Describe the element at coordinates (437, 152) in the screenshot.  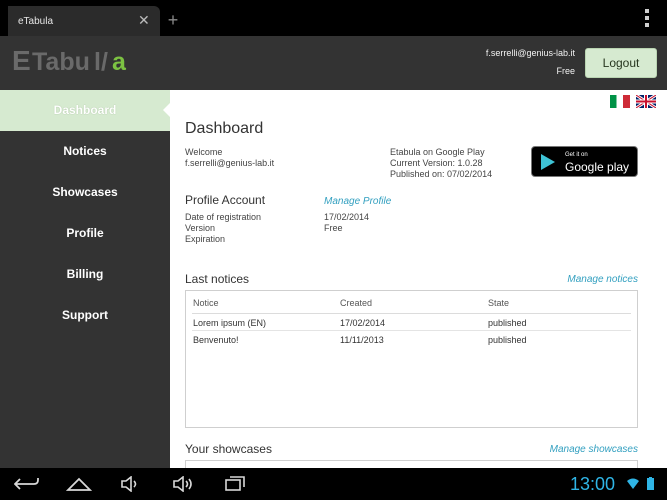
I see `gplay-title: Etabula on Google Play` at that location.